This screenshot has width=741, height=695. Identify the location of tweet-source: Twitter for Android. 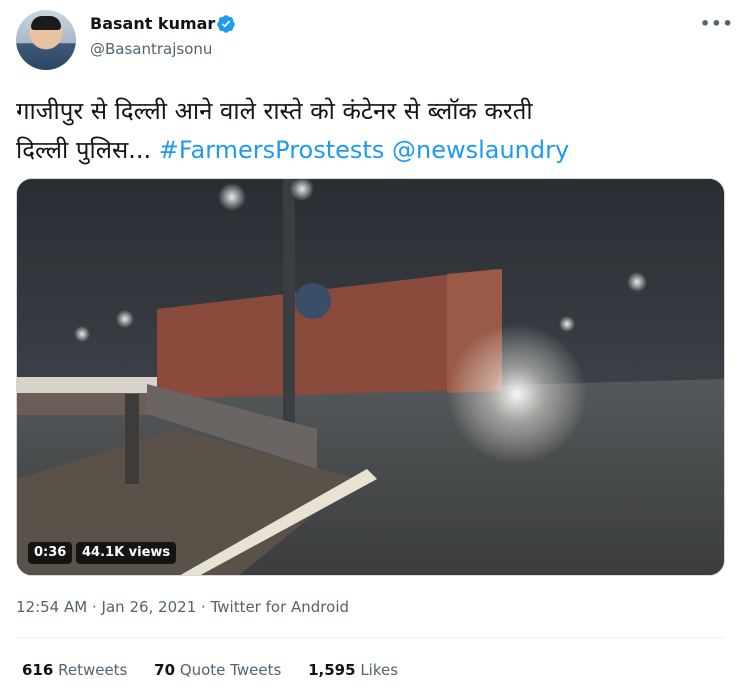
(280, 607).